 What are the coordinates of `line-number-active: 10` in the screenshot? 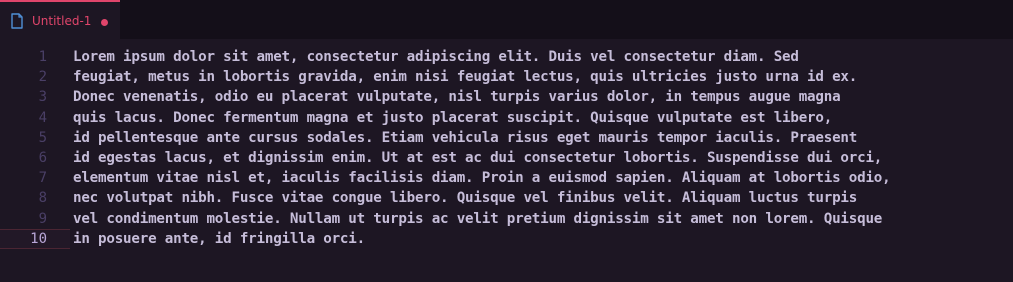 It's located at (38, 238).